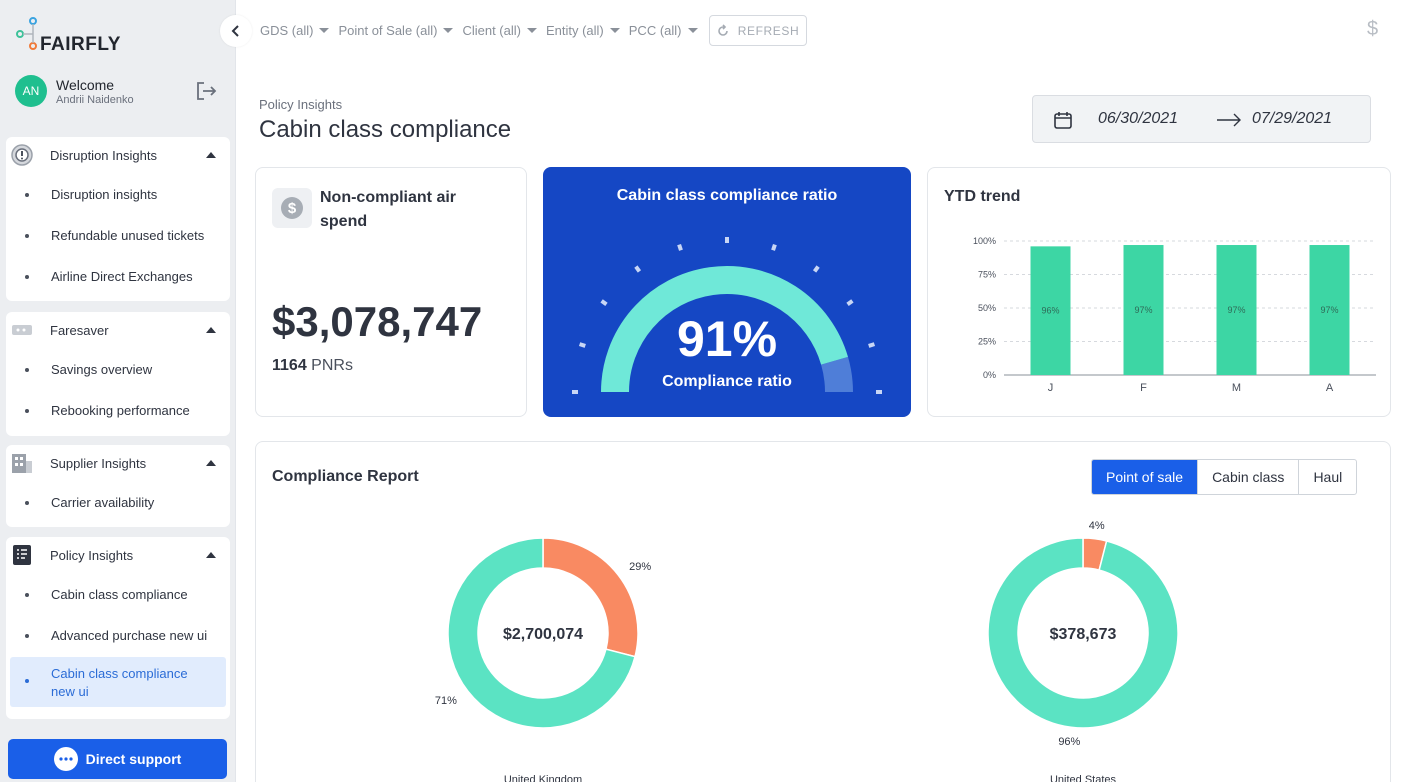  I want to click on sidebar-item-advanced-purchase-new-ui: Advanced purchase new ui, so click(118, 636).